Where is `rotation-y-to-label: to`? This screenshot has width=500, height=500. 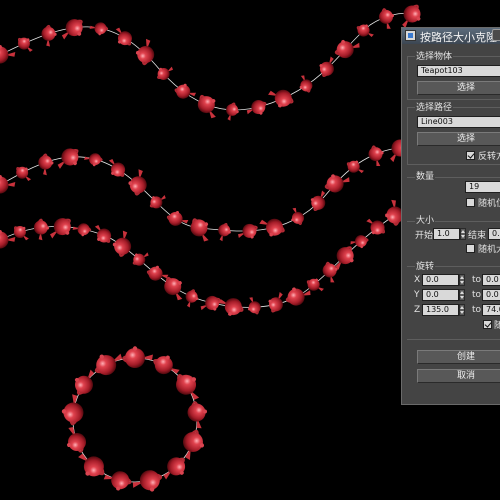 rotation-y-to-label: to is located at coordinates (477, 295).